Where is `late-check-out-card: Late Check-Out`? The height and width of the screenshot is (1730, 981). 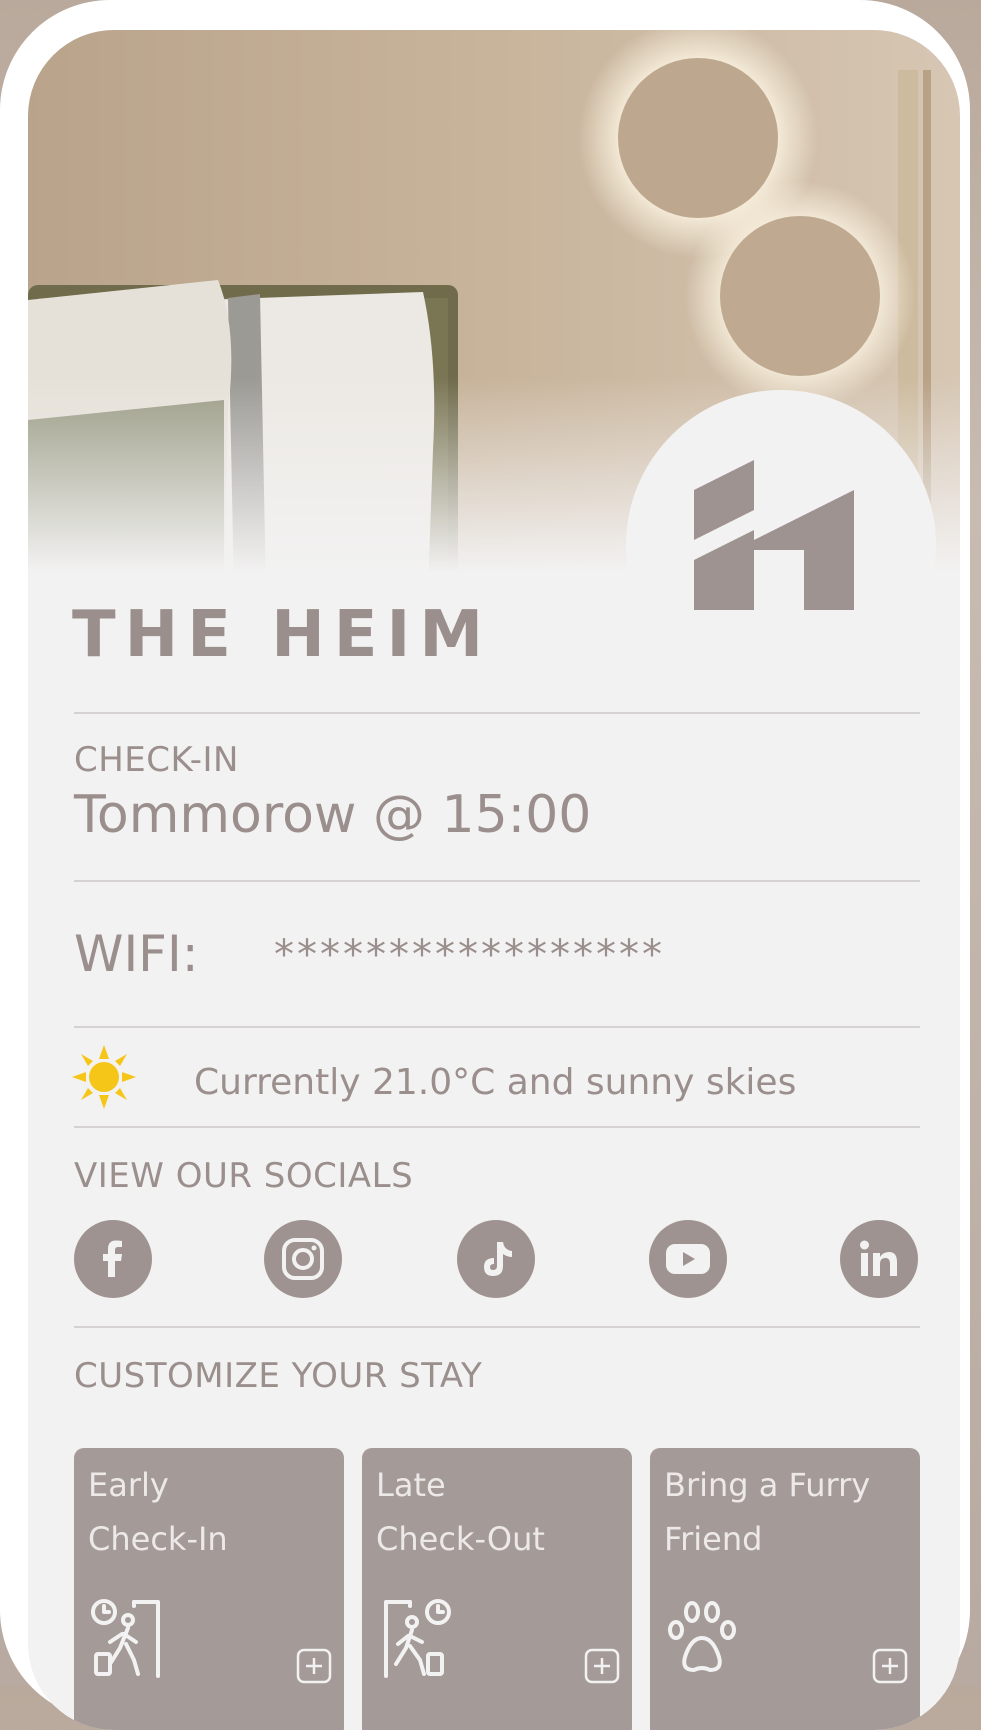 late-check-out-card: Late Check-Out is located at coordinates (497, 1589).